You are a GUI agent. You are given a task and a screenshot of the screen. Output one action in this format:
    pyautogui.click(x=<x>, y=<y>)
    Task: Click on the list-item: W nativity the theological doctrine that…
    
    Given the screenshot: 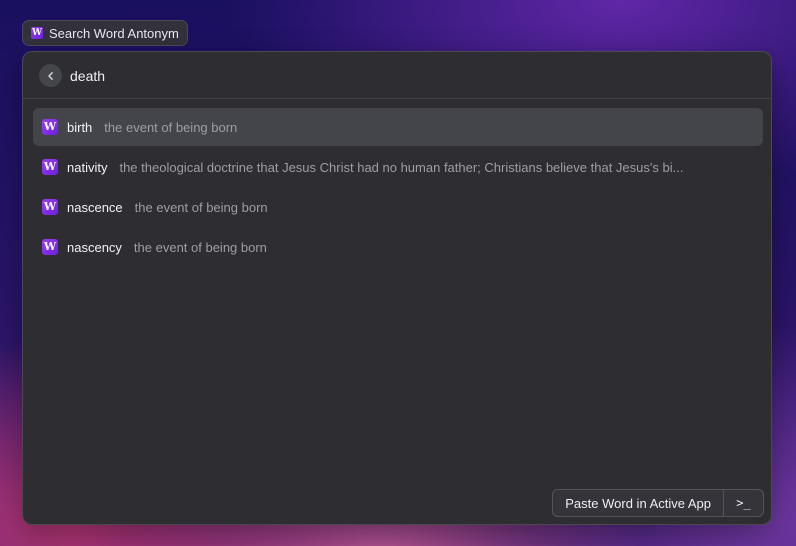 What is the action you would take?
    pyautogui.click(x=398, y=167)
    